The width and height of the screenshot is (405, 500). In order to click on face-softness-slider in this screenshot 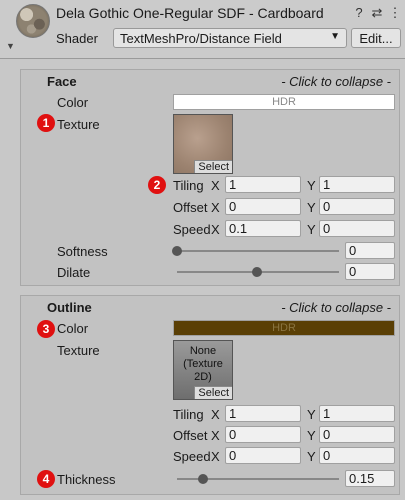, I will do `click(258, 251)`.